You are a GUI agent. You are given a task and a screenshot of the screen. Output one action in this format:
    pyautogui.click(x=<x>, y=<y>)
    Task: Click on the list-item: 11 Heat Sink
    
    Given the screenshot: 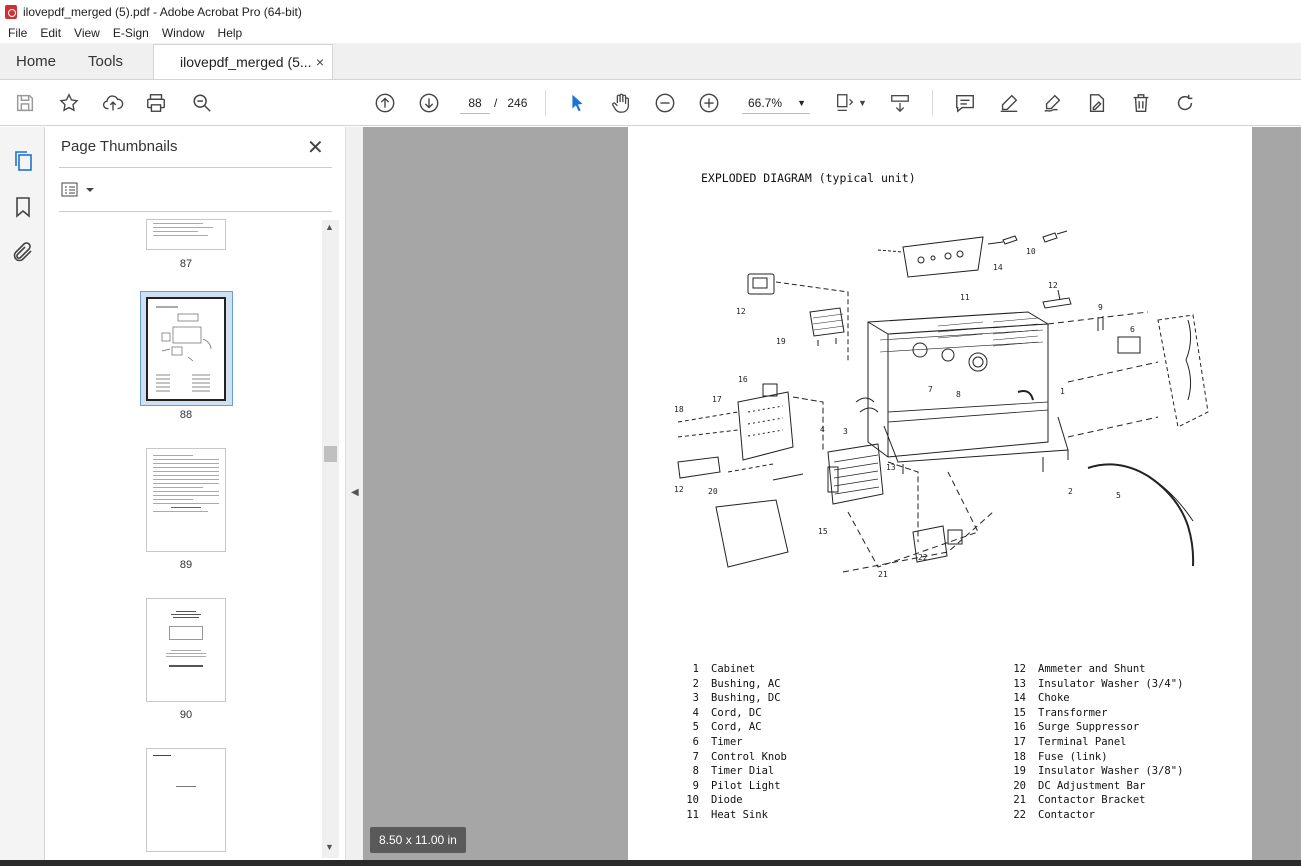 What is the action you would take?
    pyautogui.click(x=727, y=814)
    